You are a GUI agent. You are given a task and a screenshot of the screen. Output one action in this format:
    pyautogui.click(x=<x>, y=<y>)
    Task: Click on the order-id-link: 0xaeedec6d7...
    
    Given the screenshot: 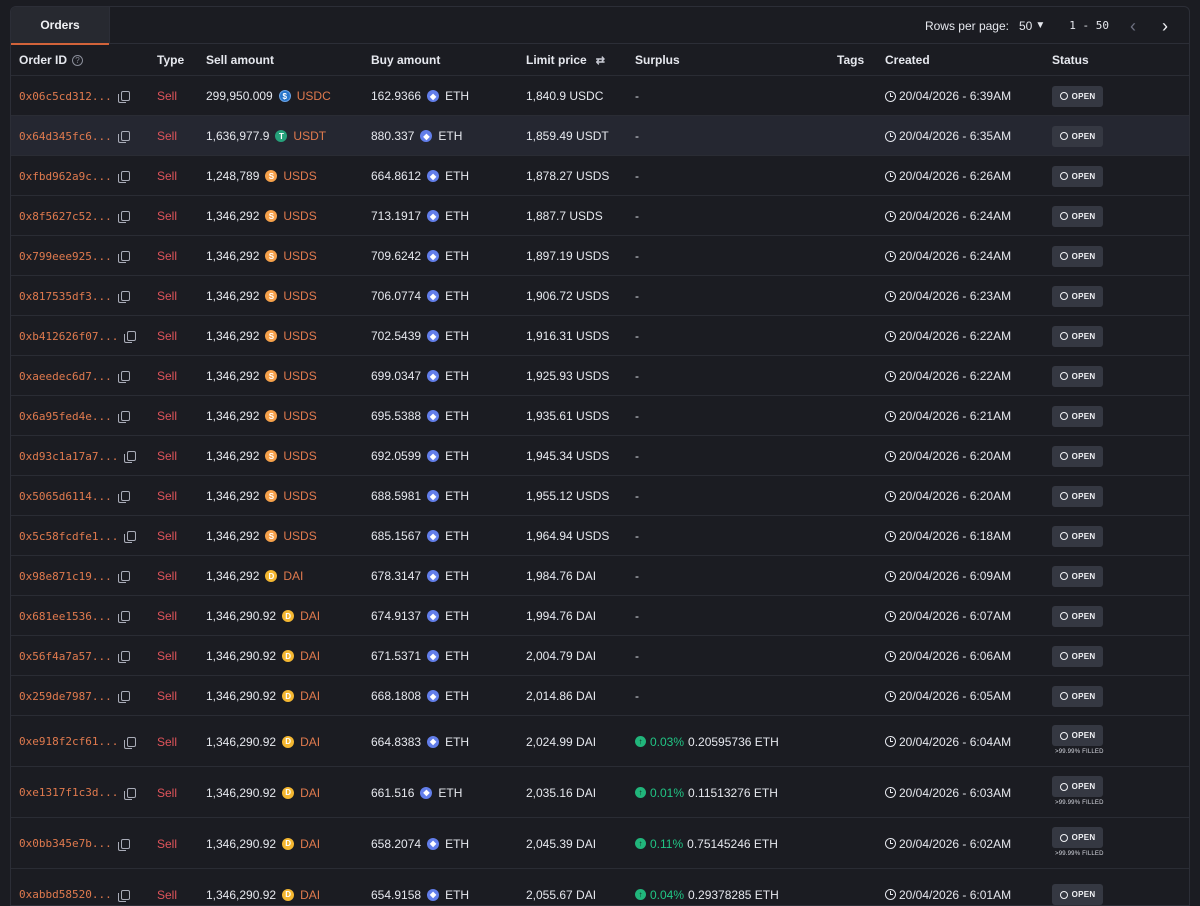 What is the action you would take?
    pyautogui.click(x=65, y=376)
    